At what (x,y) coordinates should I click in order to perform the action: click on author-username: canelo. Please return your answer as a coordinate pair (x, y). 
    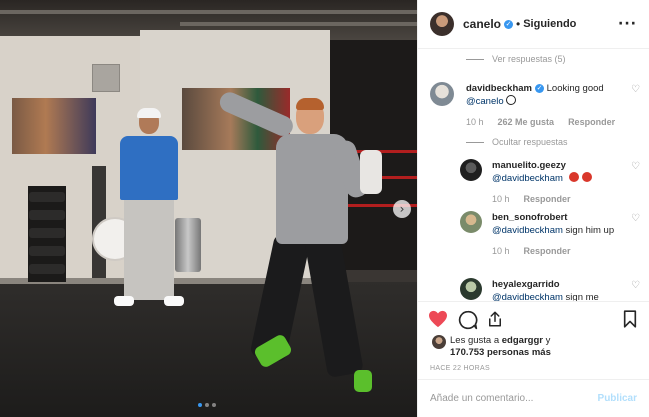
    Looking at the image, I should click on (482, 24).